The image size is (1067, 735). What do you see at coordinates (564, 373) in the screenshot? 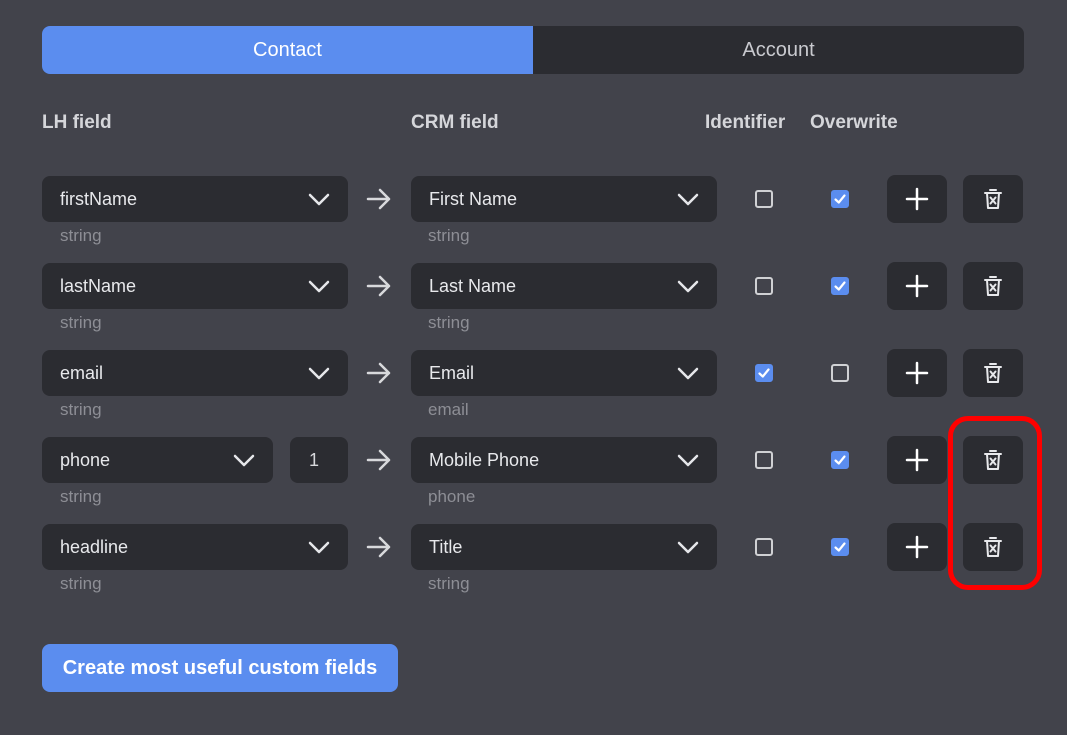
I see `crm-field-select: Email` at bounding box center [564, 373].